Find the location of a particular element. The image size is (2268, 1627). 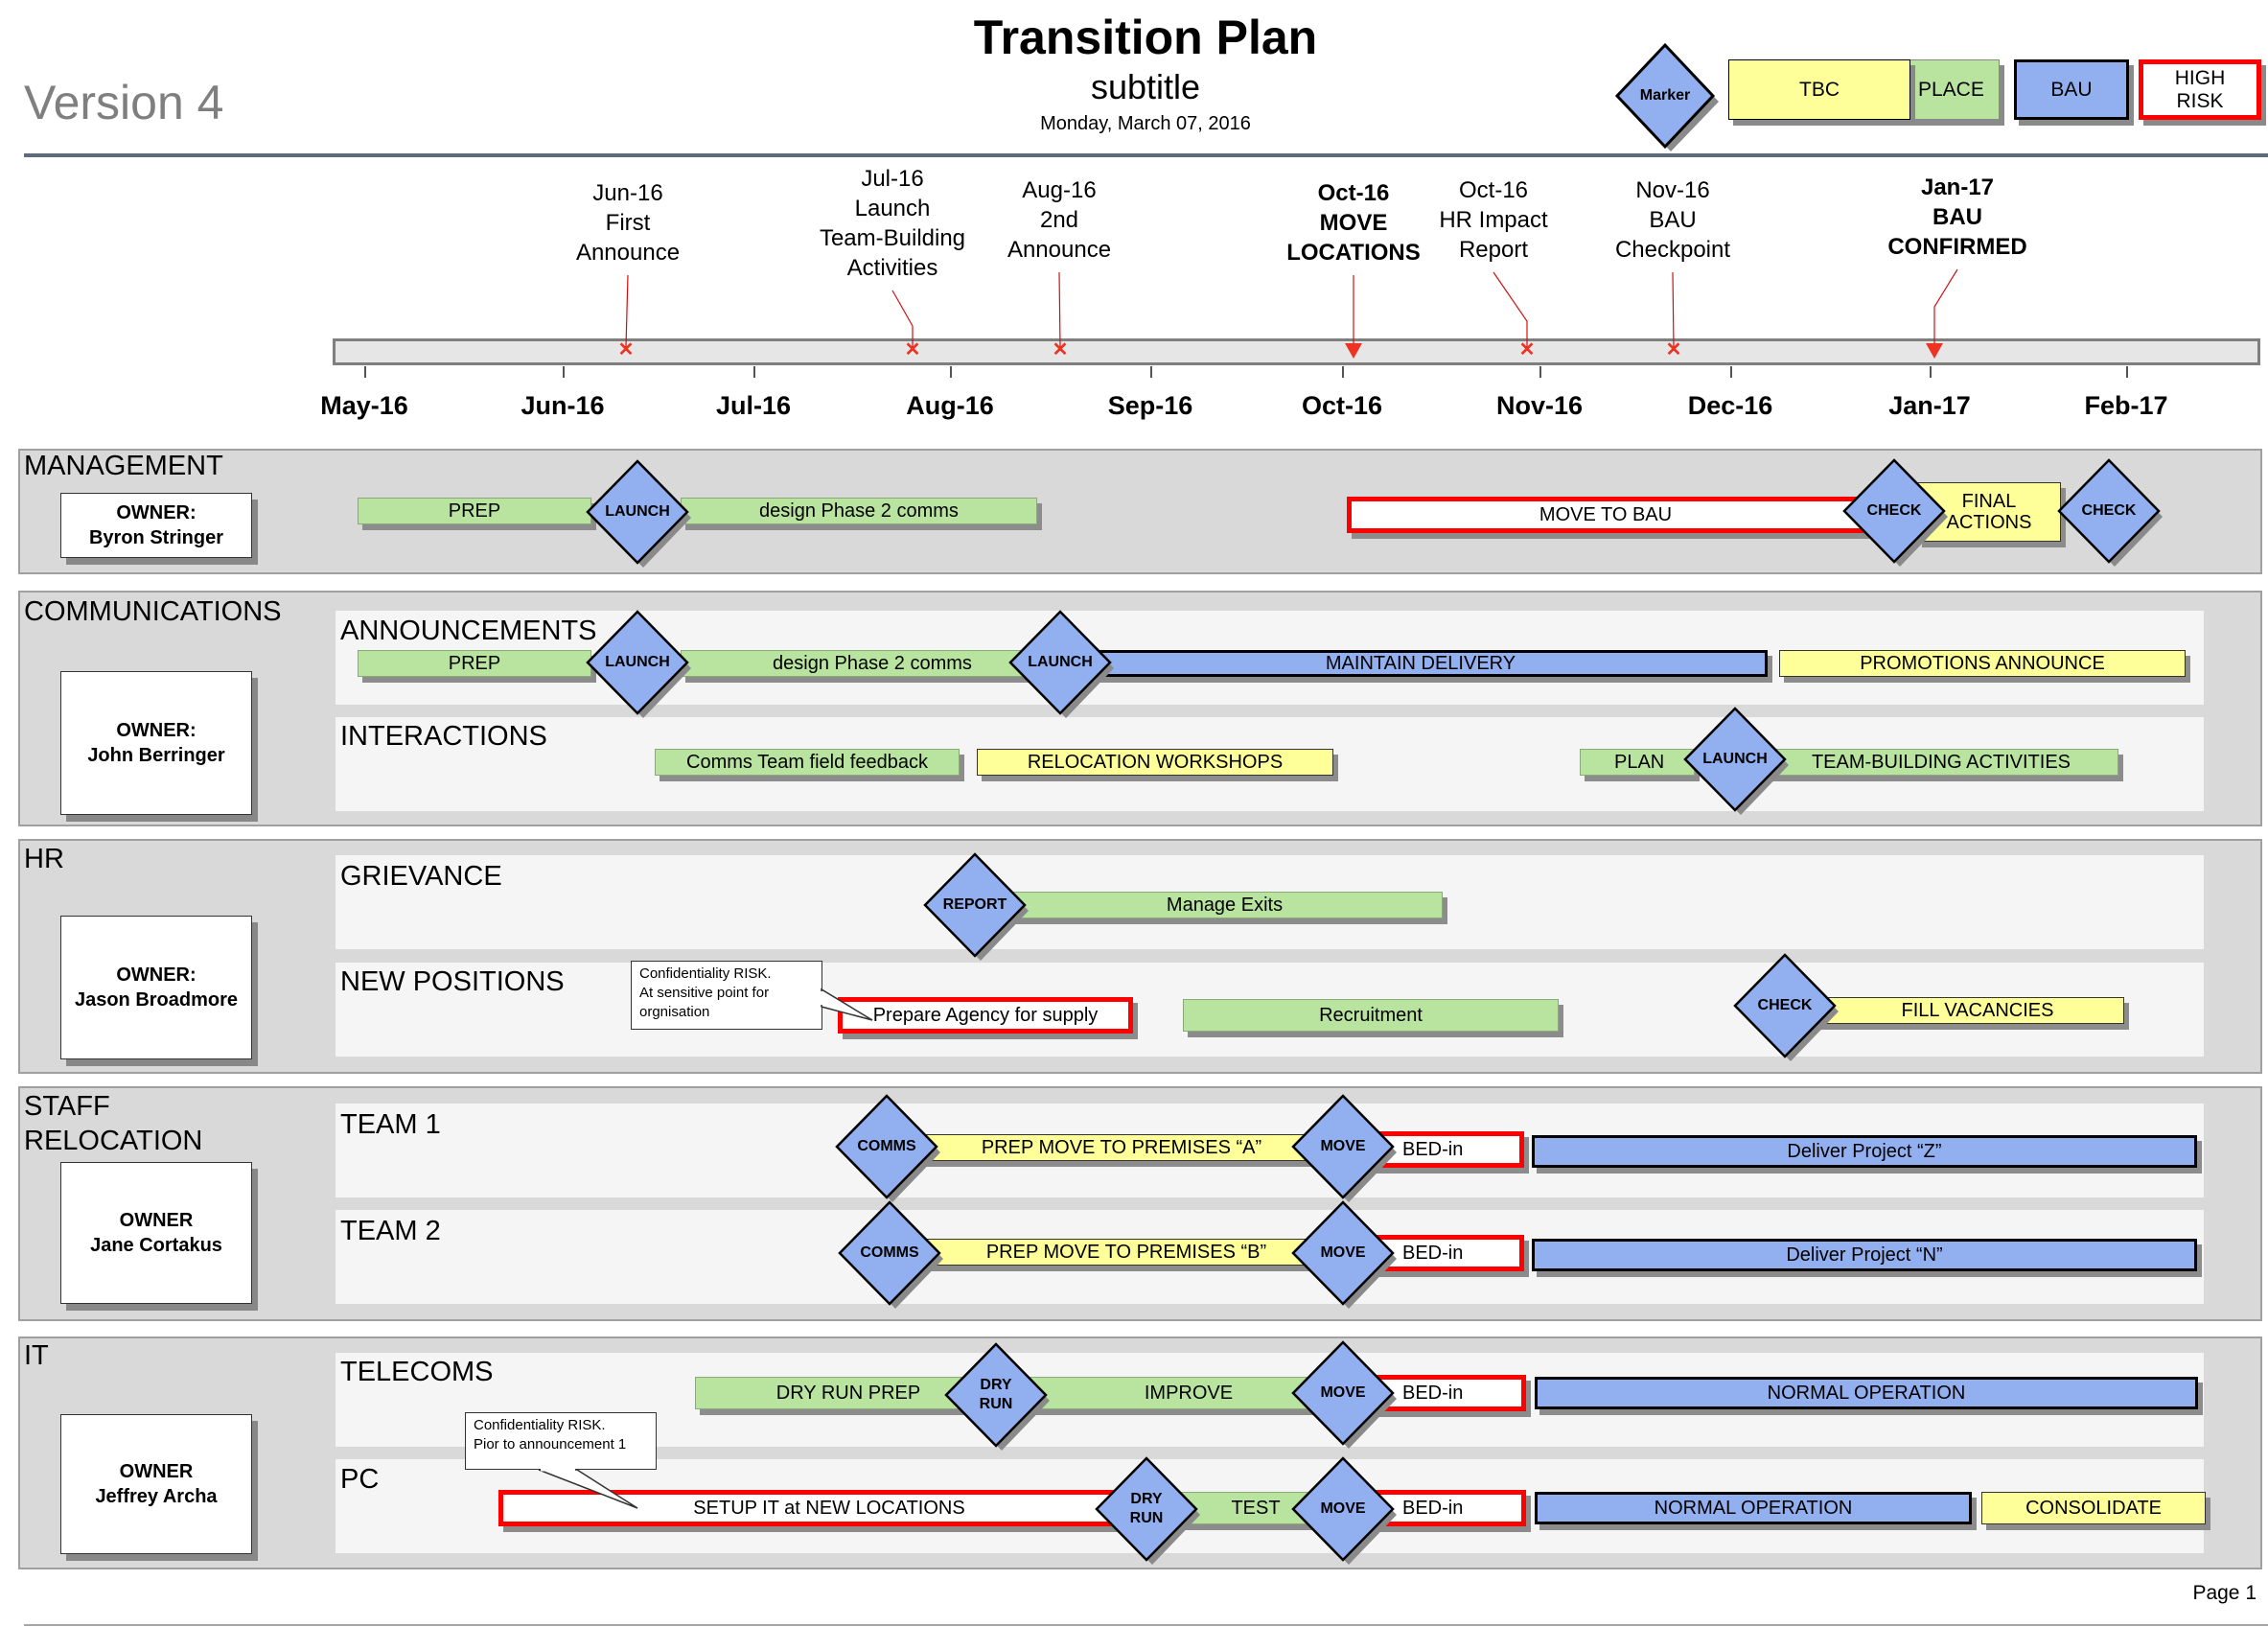

month-label: Dec-16 is located at coordinates (1730, 405).